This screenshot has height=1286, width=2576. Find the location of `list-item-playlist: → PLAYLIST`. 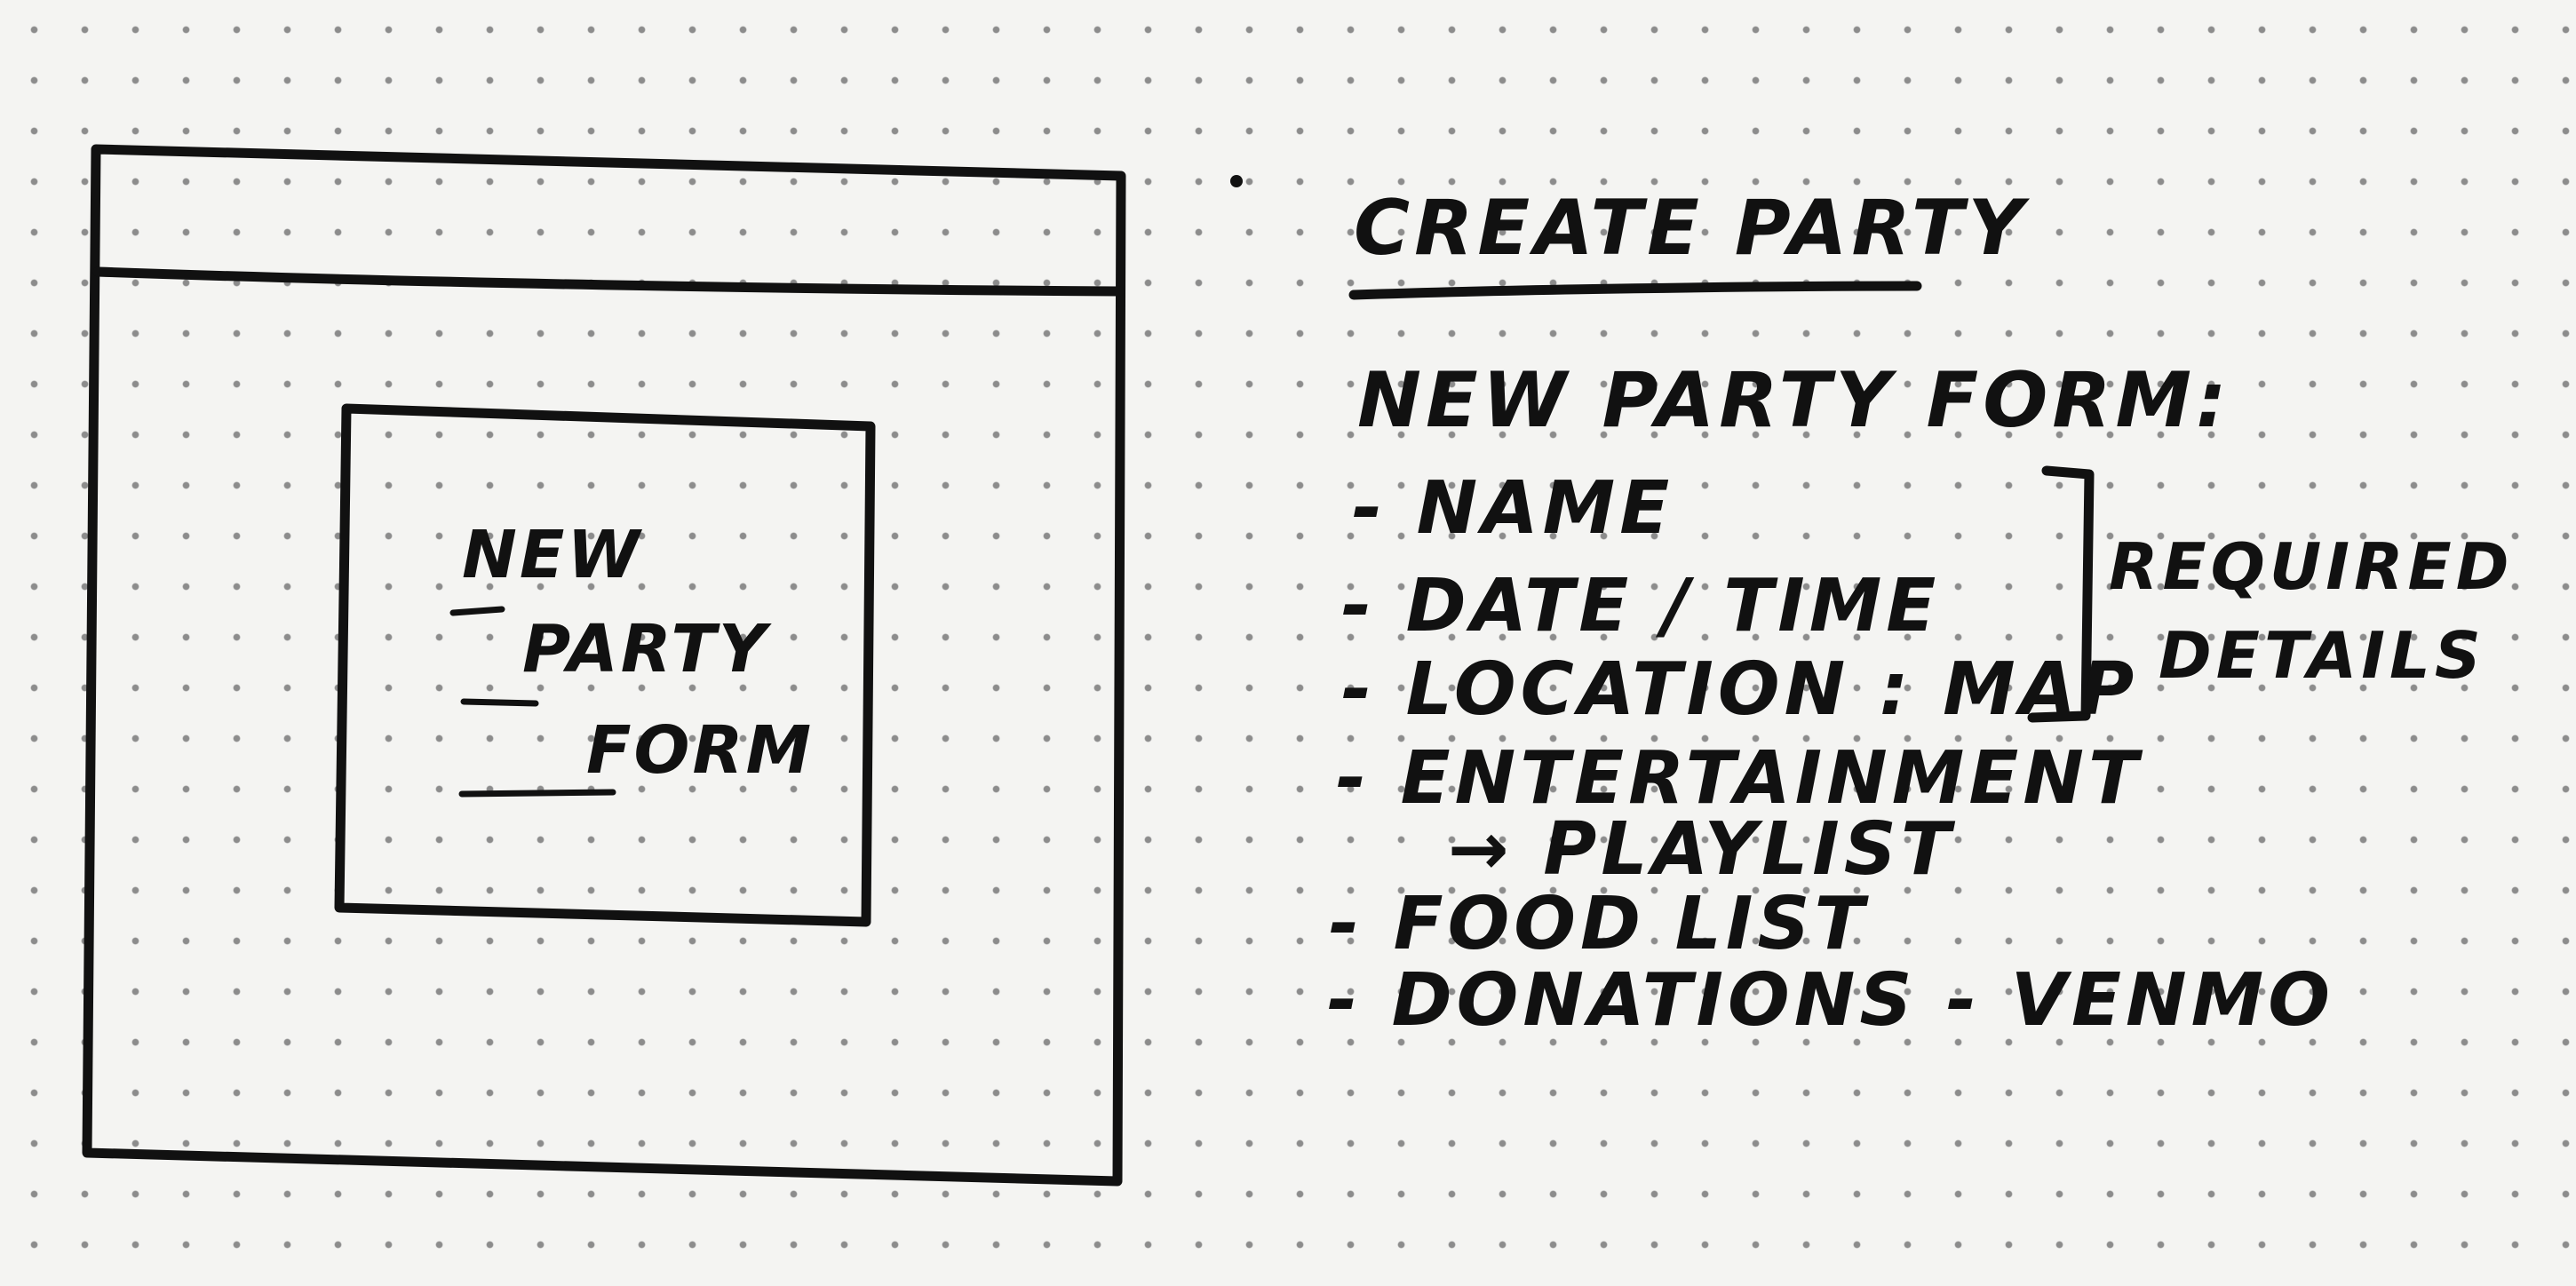

list-item-playlist: → PLAYLIST is located at coordinates (1701, 849).